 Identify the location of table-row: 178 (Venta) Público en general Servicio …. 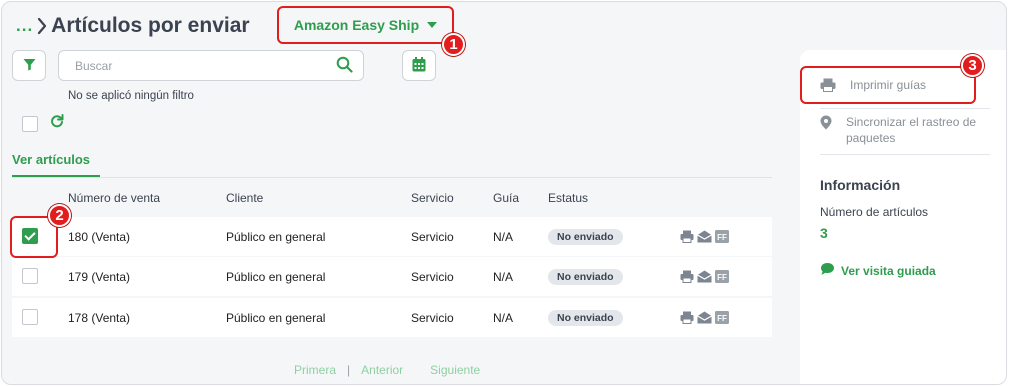
(392, 317).